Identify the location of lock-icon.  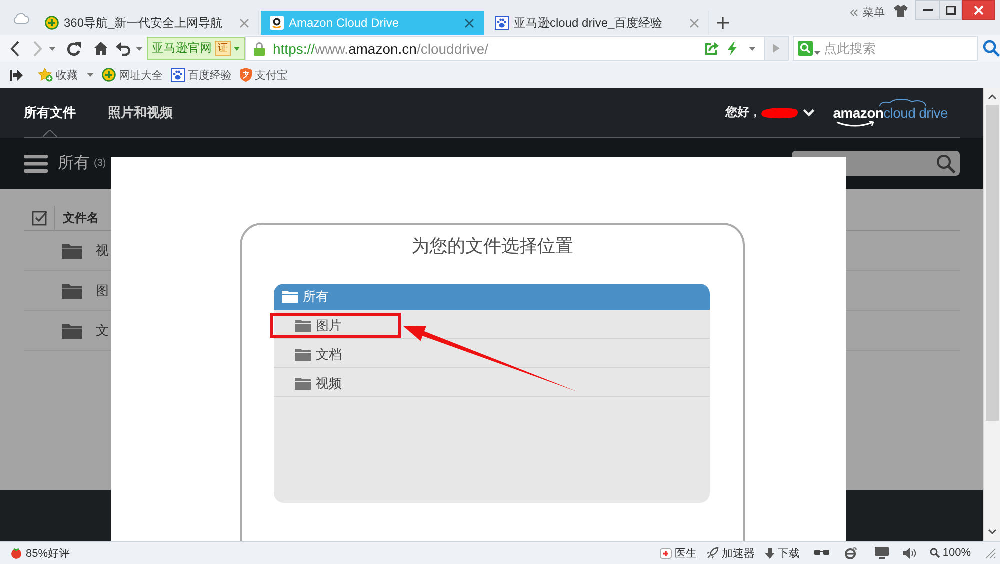
(259, 49).